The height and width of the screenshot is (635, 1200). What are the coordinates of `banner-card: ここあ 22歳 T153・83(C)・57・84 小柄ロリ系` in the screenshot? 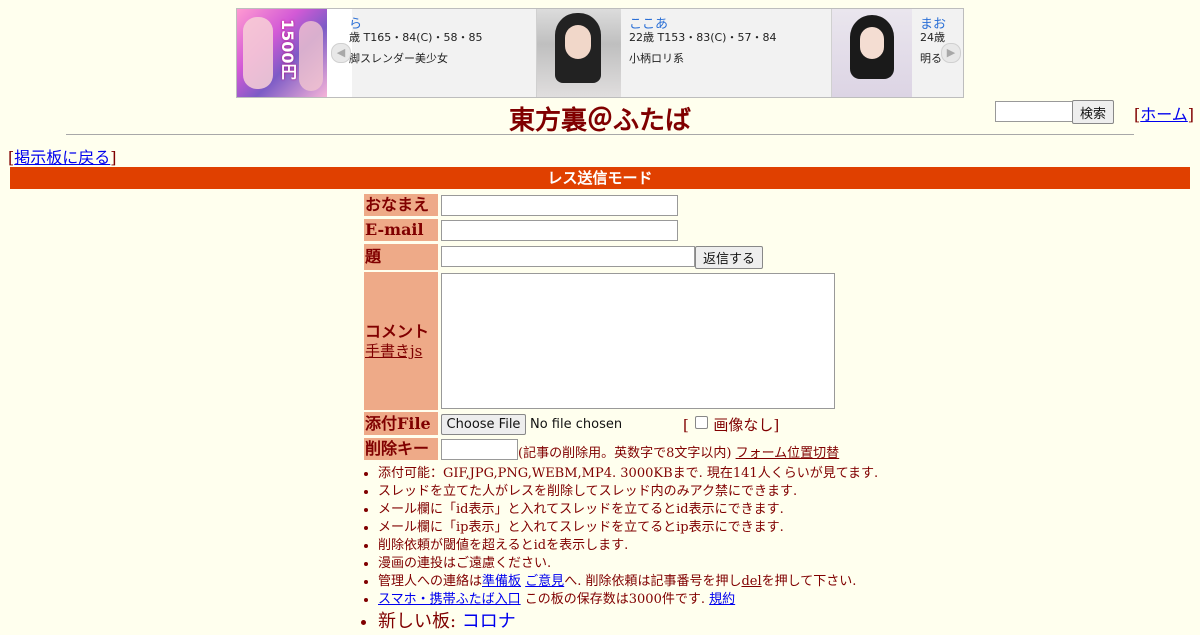 It's located at (684, 53).